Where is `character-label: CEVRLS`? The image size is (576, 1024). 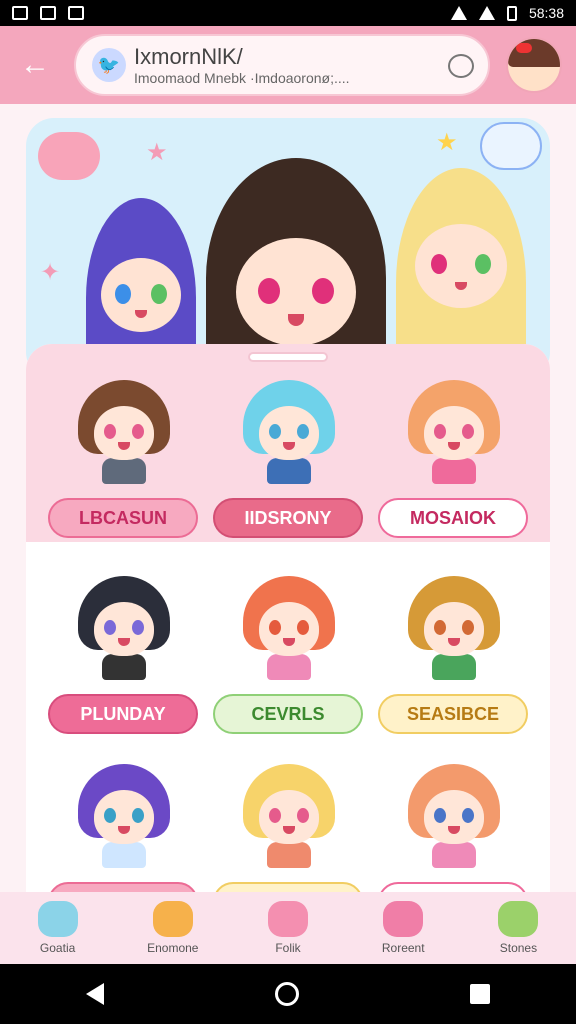
character-label: CEVRLS is located at coordinates (288, 714).